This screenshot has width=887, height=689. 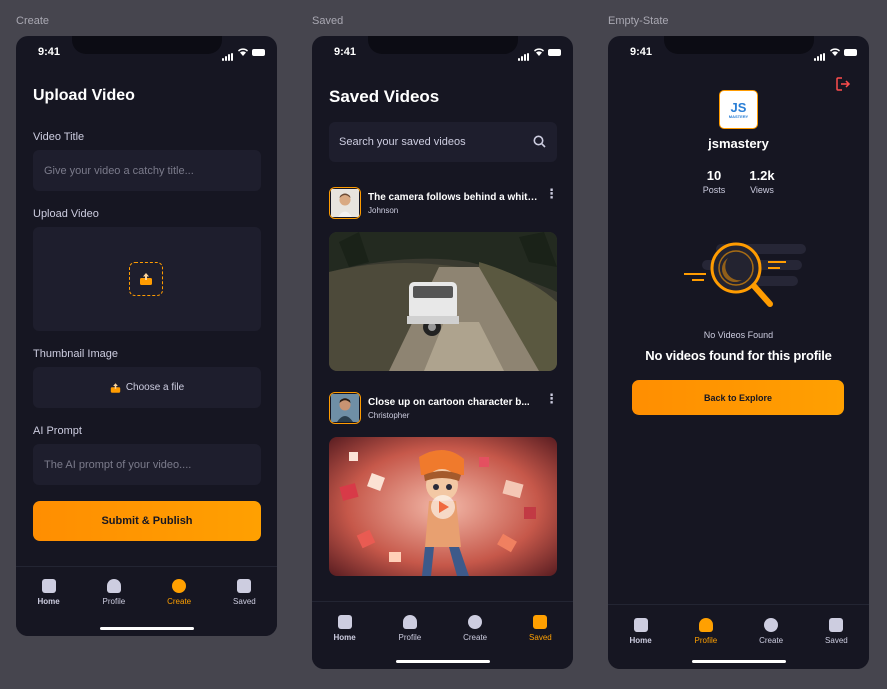 I want to click on views-label: Views, so click(x=762, y=190).